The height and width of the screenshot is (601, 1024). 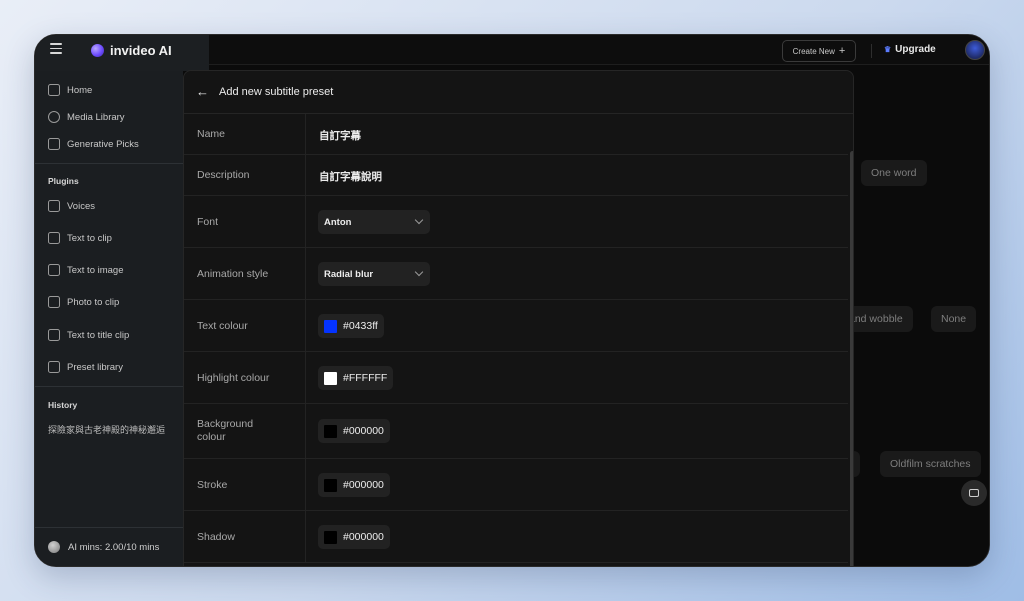 I want to click on field-label: Name, so click(x=211, y=134).